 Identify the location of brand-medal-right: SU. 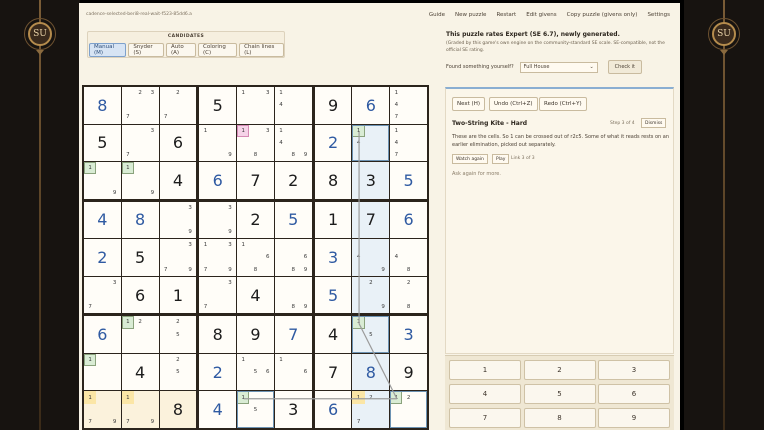
(724, 34).